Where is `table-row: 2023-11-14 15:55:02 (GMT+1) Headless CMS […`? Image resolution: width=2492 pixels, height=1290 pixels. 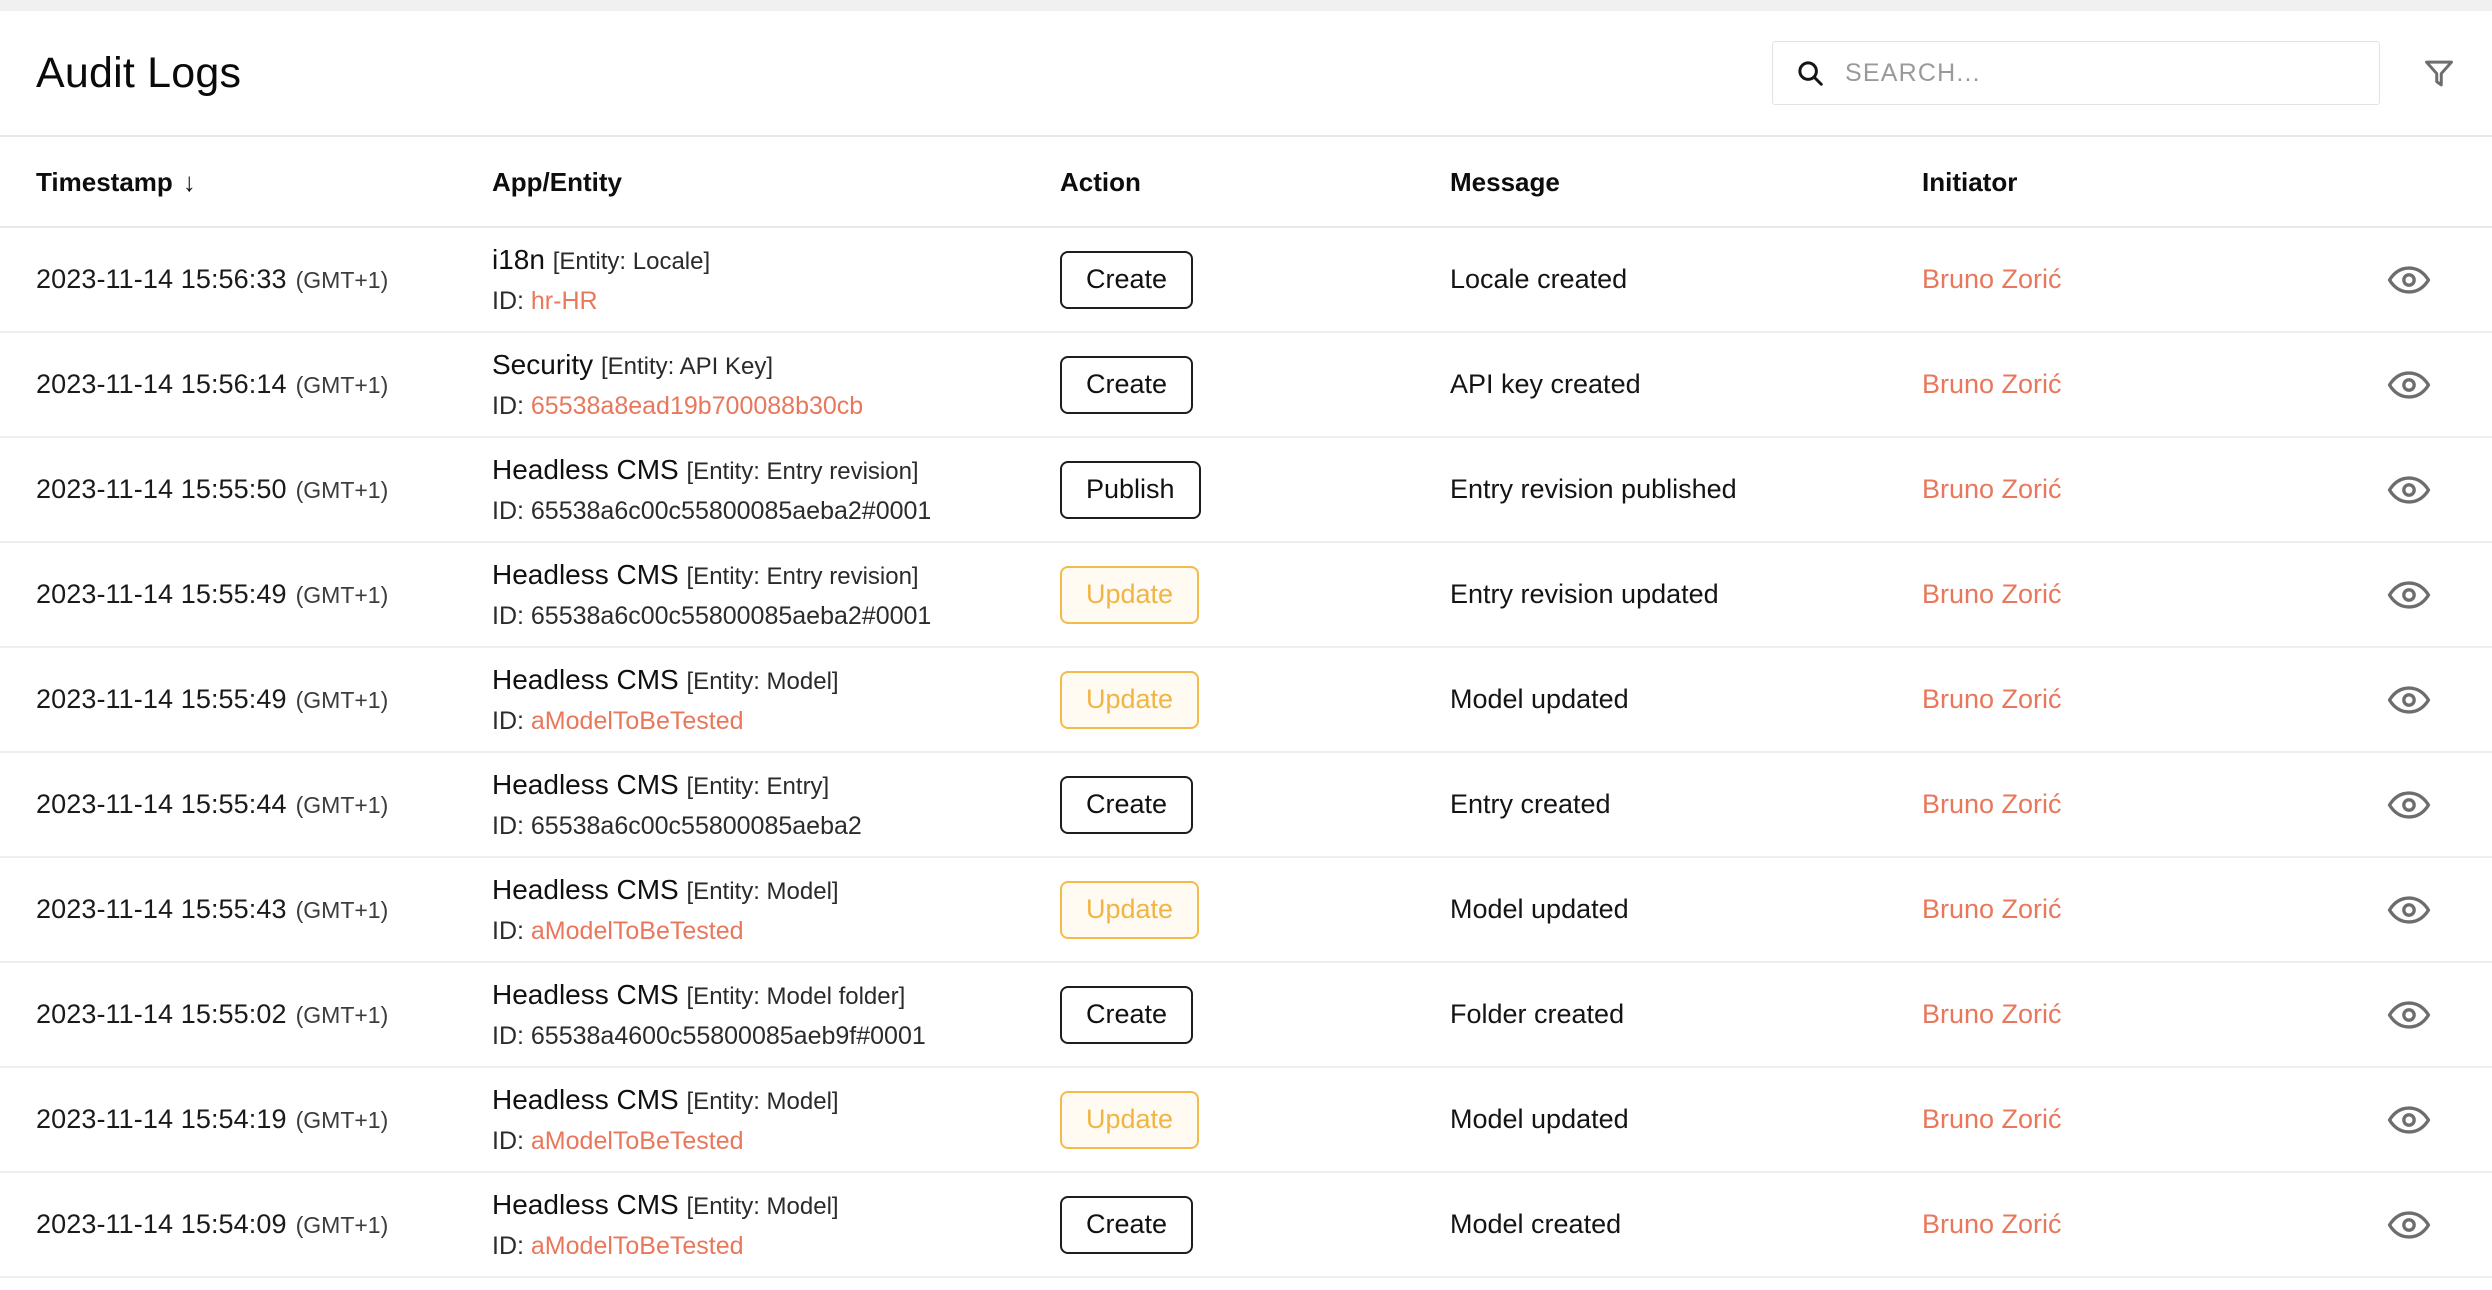
table-row: 2023-11-14 15:55:02 (GMT+1) Headless CMS [… is located at coordinates (1246, 1014).